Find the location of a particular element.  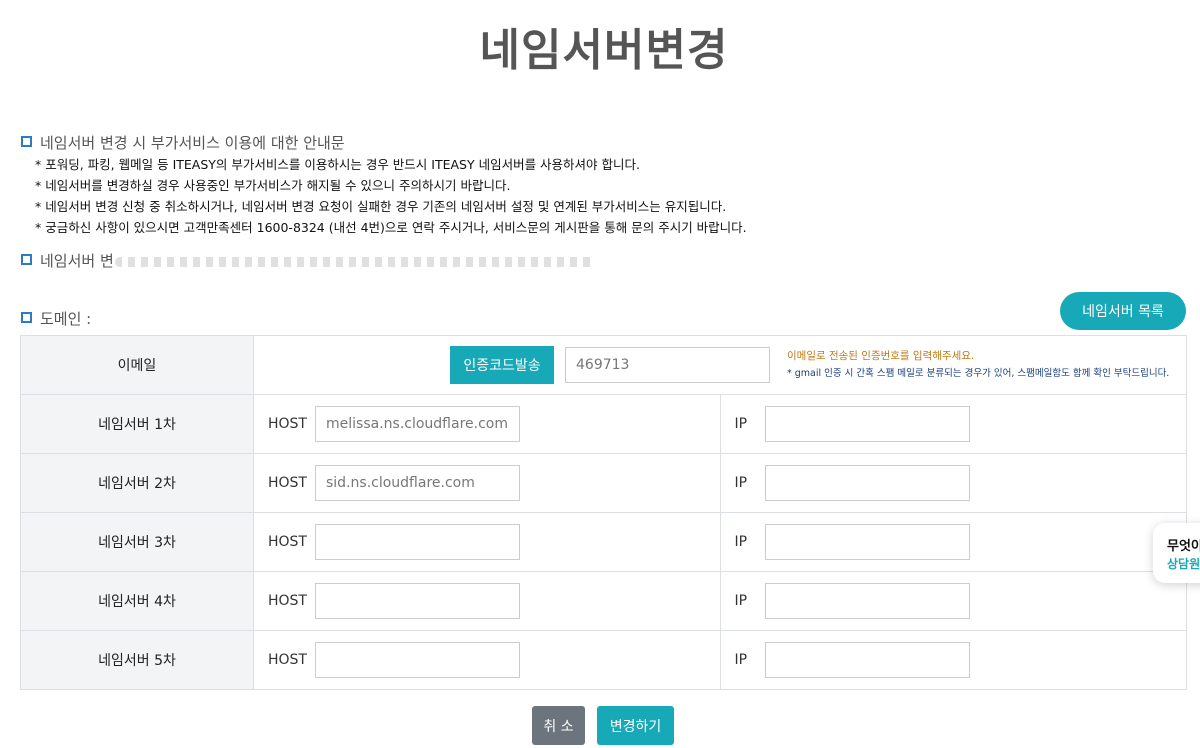

nameserver-row: 네임서버 3차 HOST IP is located at coordinates (603, 542).